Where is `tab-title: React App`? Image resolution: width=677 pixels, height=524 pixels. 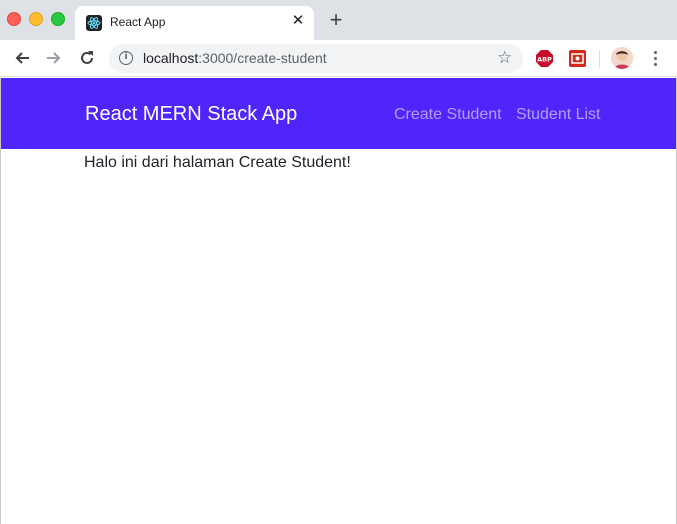 tab-title: React App is located at coordinates (138, 22).